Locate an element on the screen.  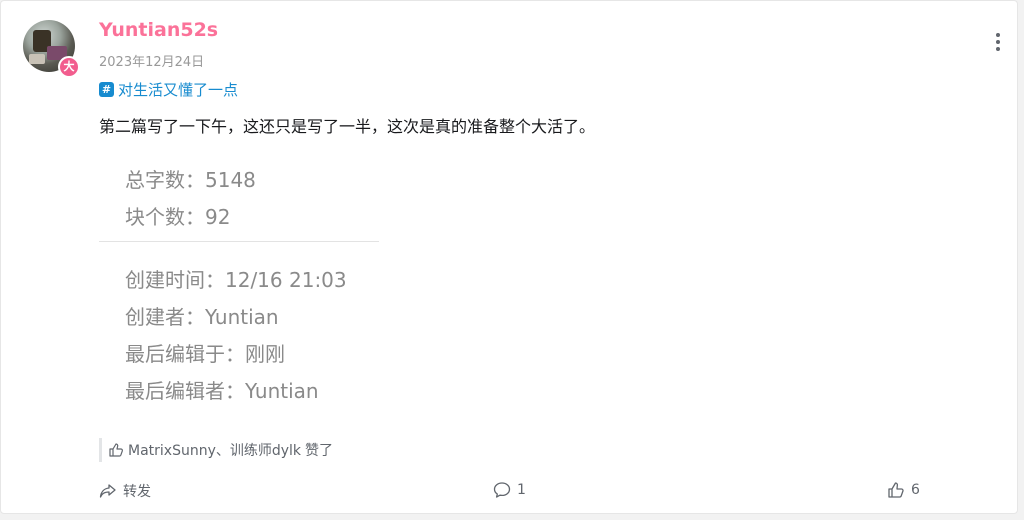
liked-by-suffix: 赞了 is located at coordinates (319, 451).